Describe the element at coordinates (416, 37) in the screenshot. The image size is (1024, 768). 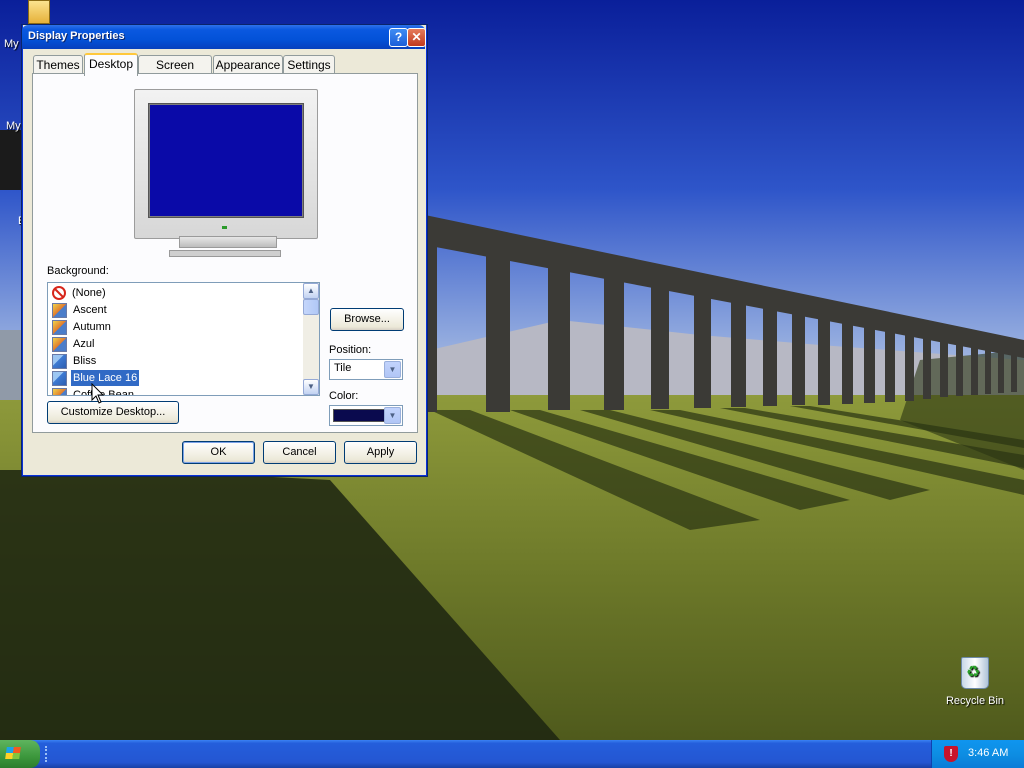
I see `close-button: ✕` at that location.